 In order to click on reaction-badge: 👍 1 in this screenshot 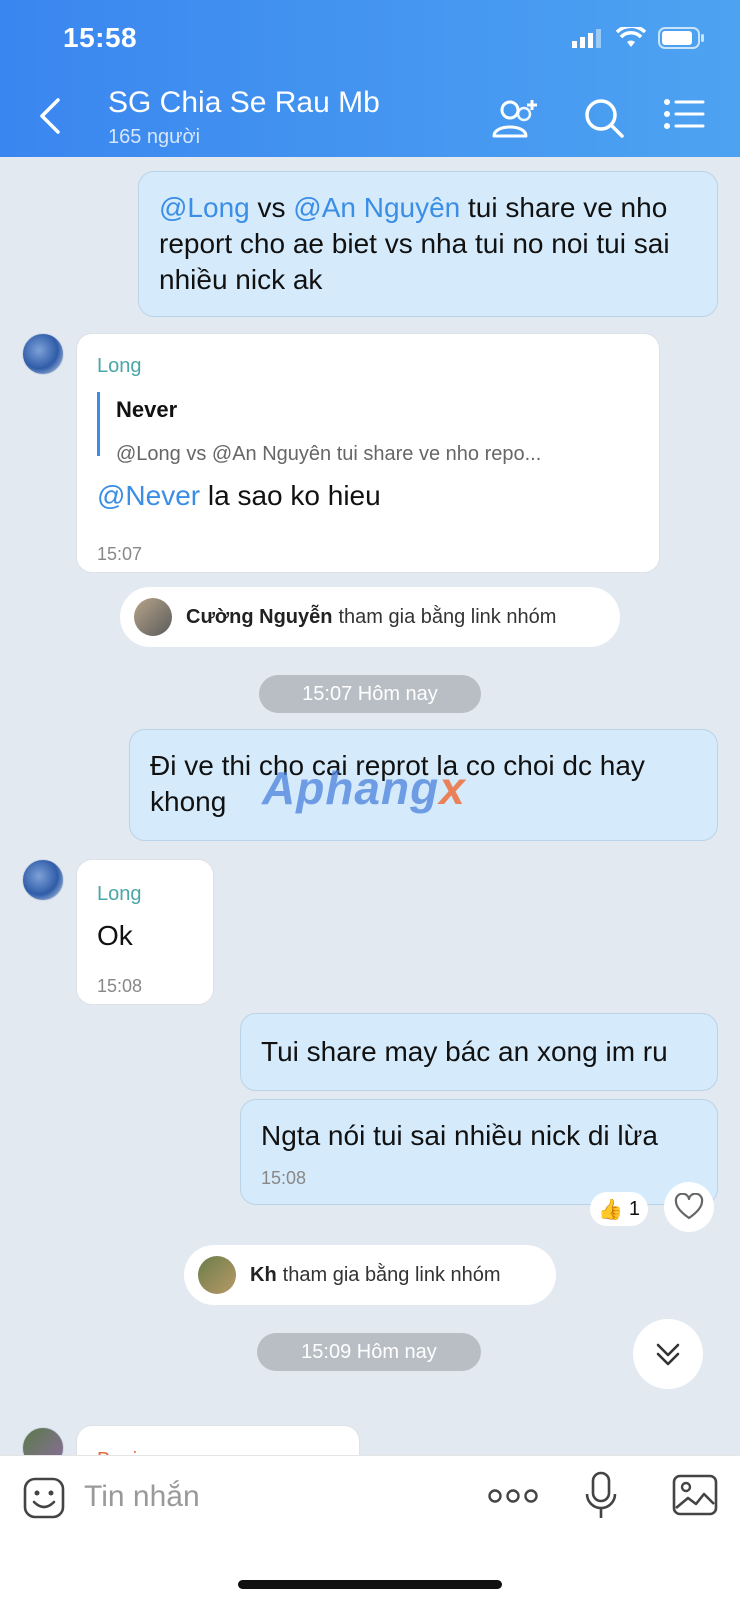, I will do `click(619, 1209)`.